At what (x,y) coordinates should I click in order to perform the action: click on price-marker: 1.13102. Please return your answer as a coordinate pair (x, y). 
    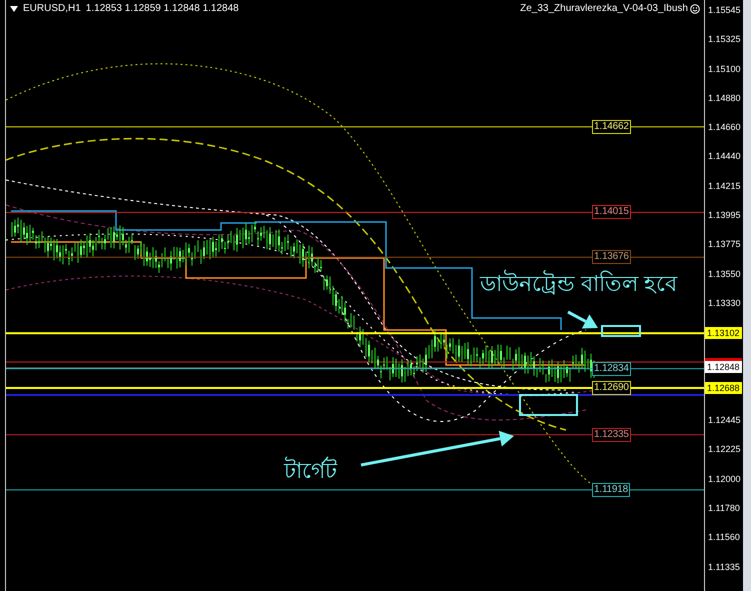
    Looking at the image, I should click on (723, 333).